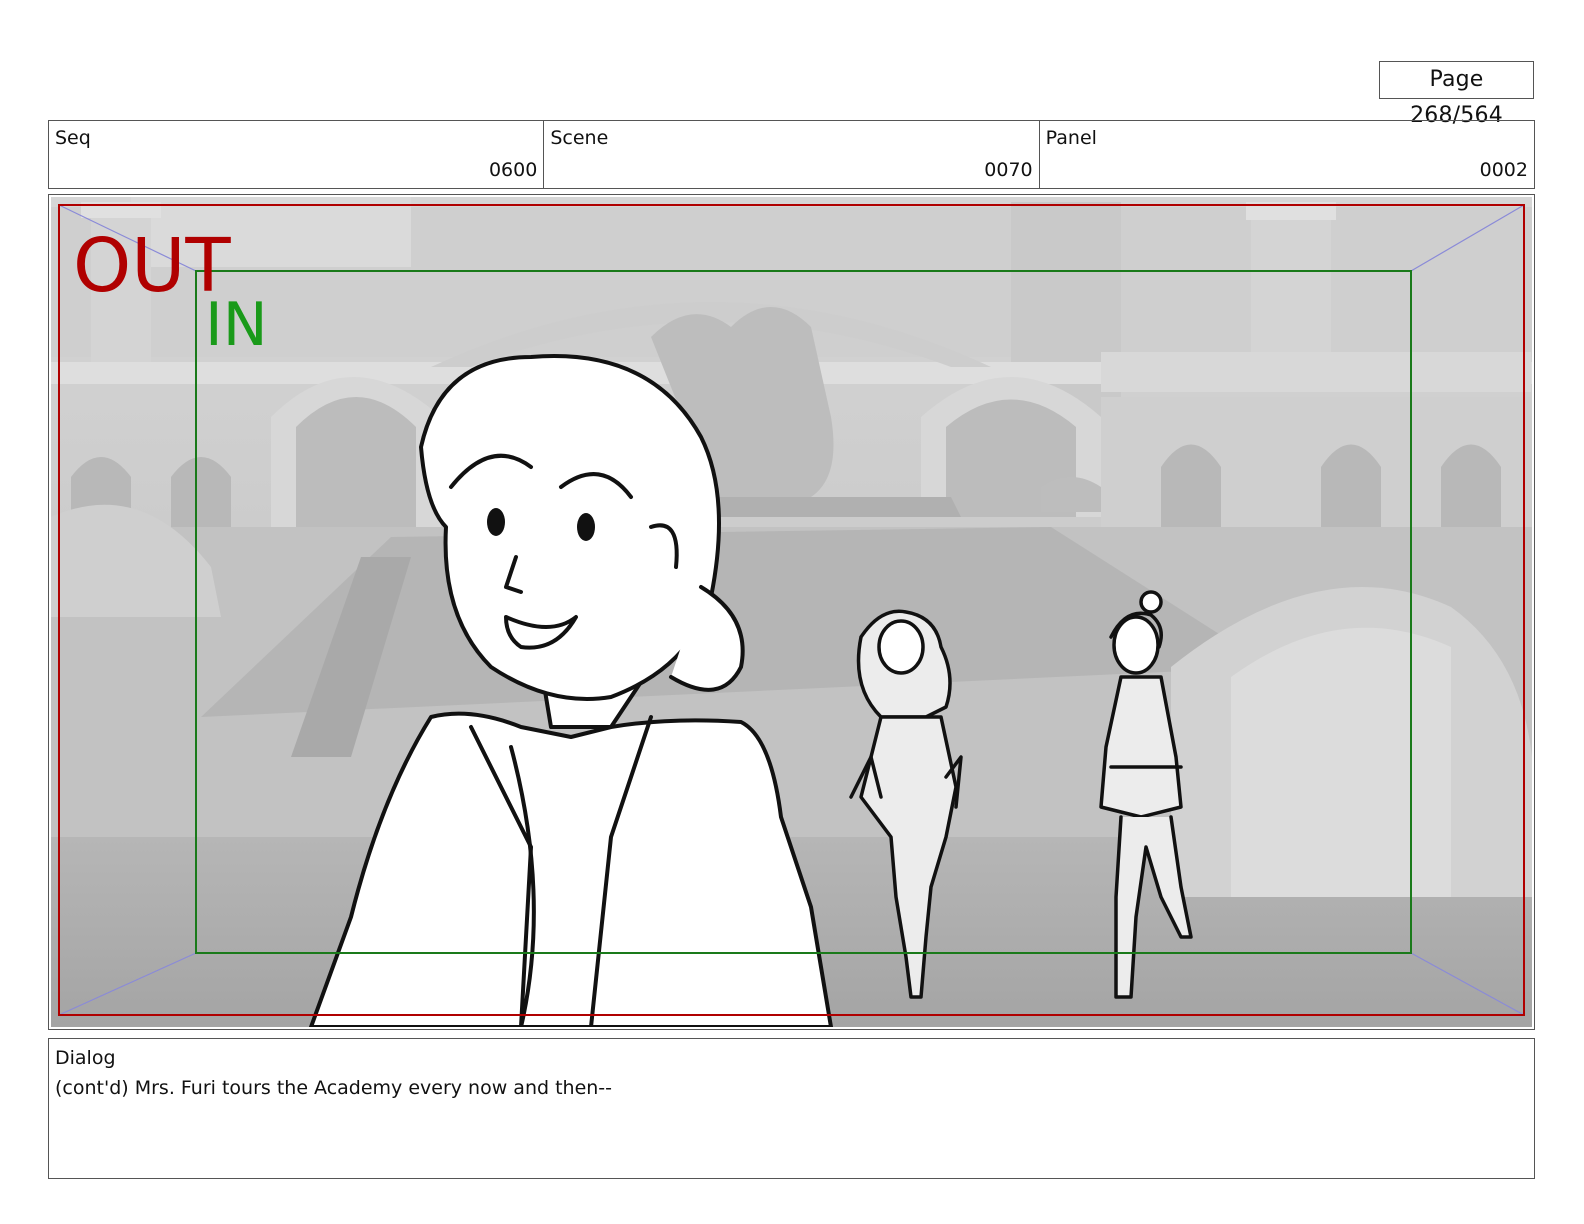 Image resolution: width=1584 pixels, height=1224 pixels. What do you see at coordinates (513, 170) in the screenshot?
I see `seq-value: 0600` at bounding box center [513, 170].